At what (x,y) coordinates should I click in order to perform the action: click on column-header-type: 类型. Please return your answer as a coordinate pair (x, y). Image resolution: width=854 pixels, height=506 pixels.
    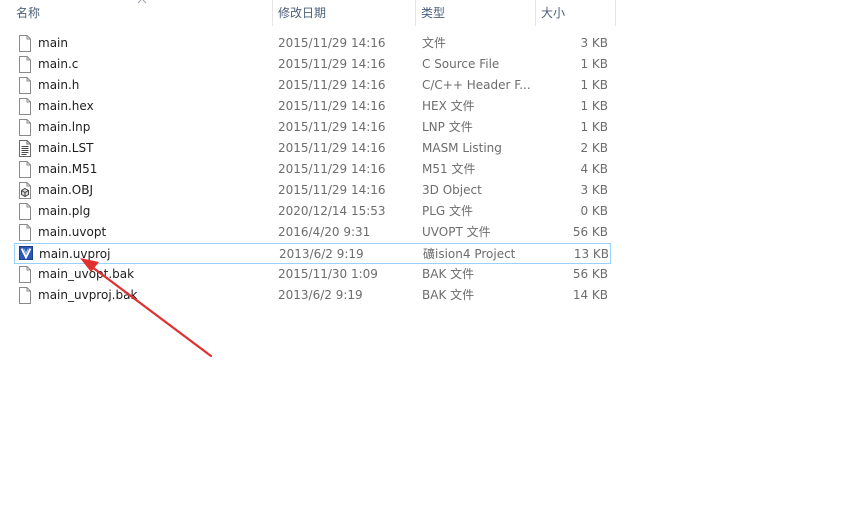
    Looking at the image, I should click on (475, 13).